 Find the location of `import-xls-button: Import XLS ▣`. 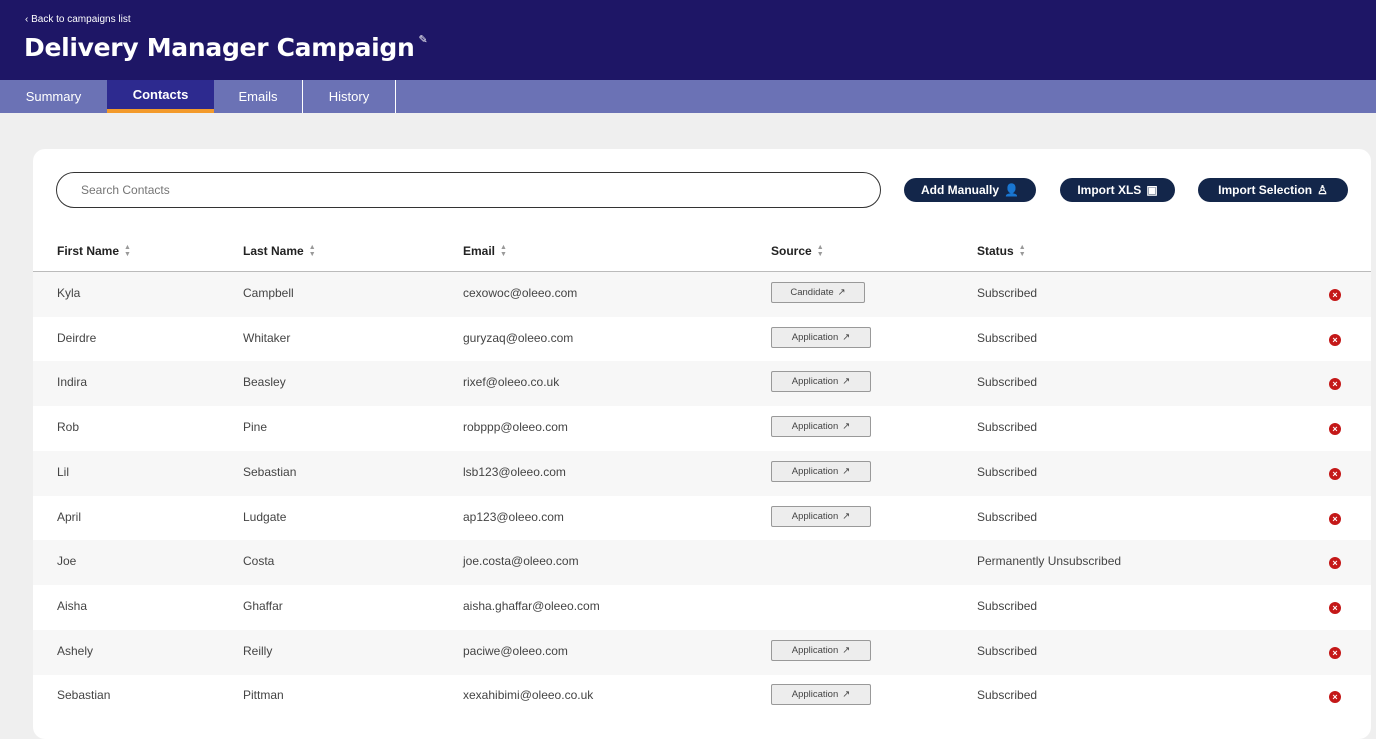

import-xls-button: Import XLS ▣ is located at coordinates (1117, 190).